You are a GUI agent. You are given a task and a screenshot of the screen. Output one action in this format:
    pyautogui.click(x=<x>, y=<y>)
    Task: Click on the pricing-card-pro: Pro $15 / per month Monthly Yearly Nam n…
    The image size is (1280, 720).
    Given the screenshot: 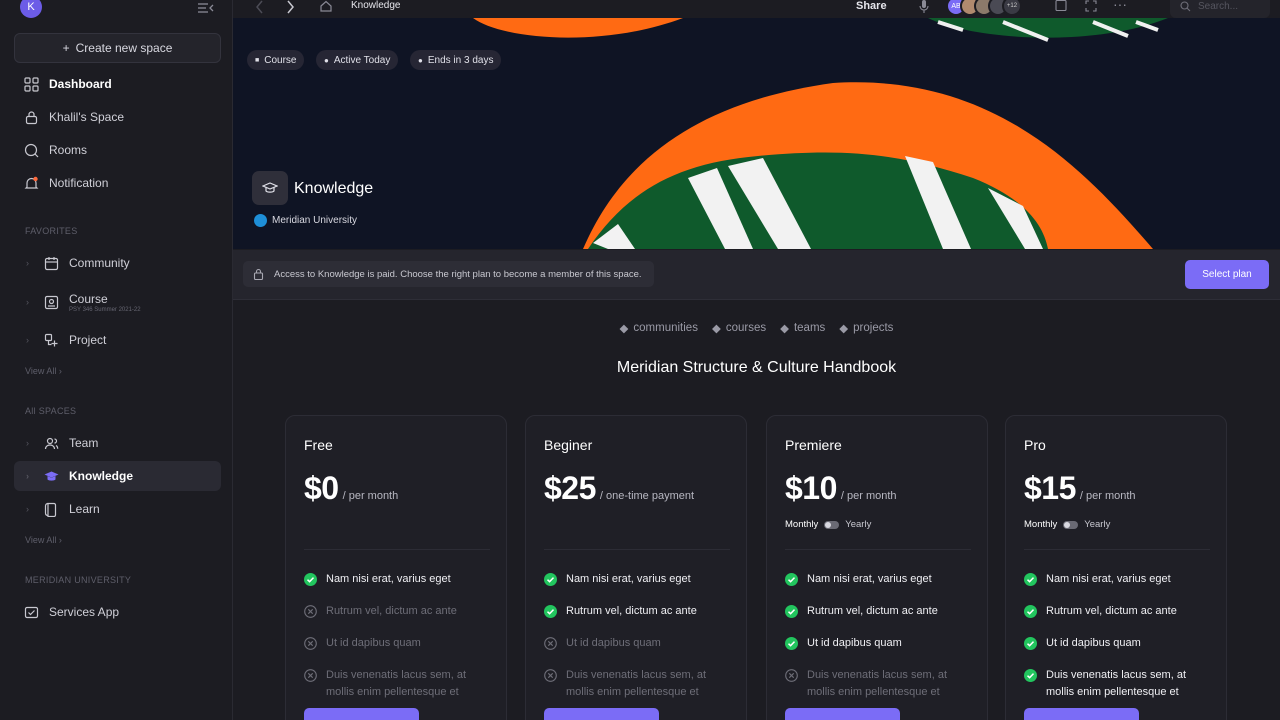 What is the action you would take?
    pyautogui.click(x=1116, y=567)
    